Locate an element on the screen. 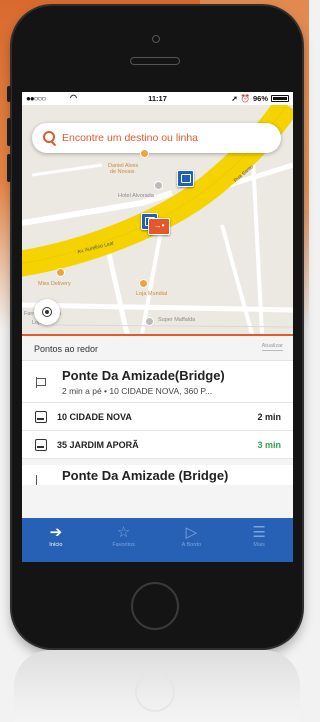  search-icon is located at coordinates (50, 138).